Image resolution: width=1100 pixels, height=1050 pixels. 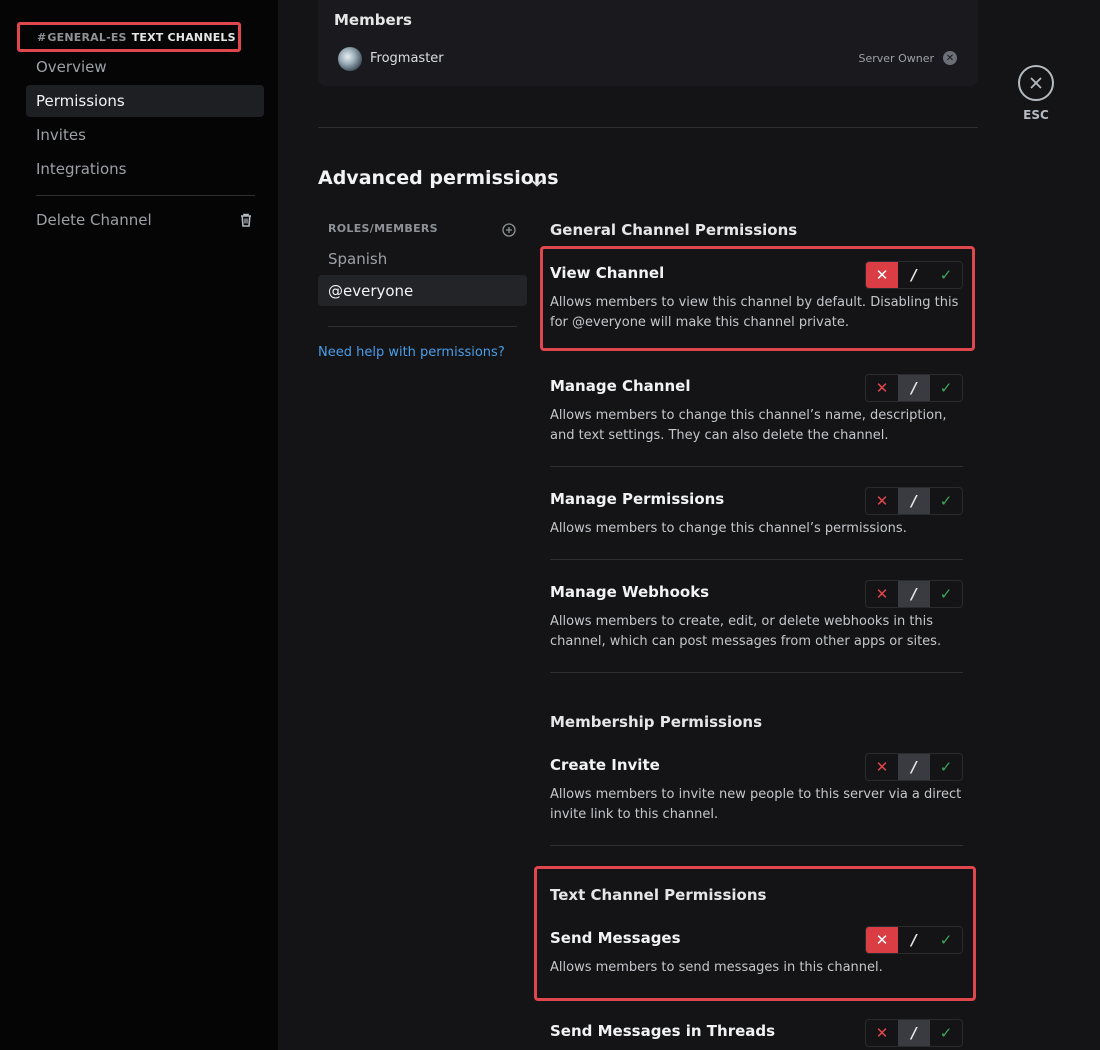 I want to click on close-button, so click(x=1036, y=83).